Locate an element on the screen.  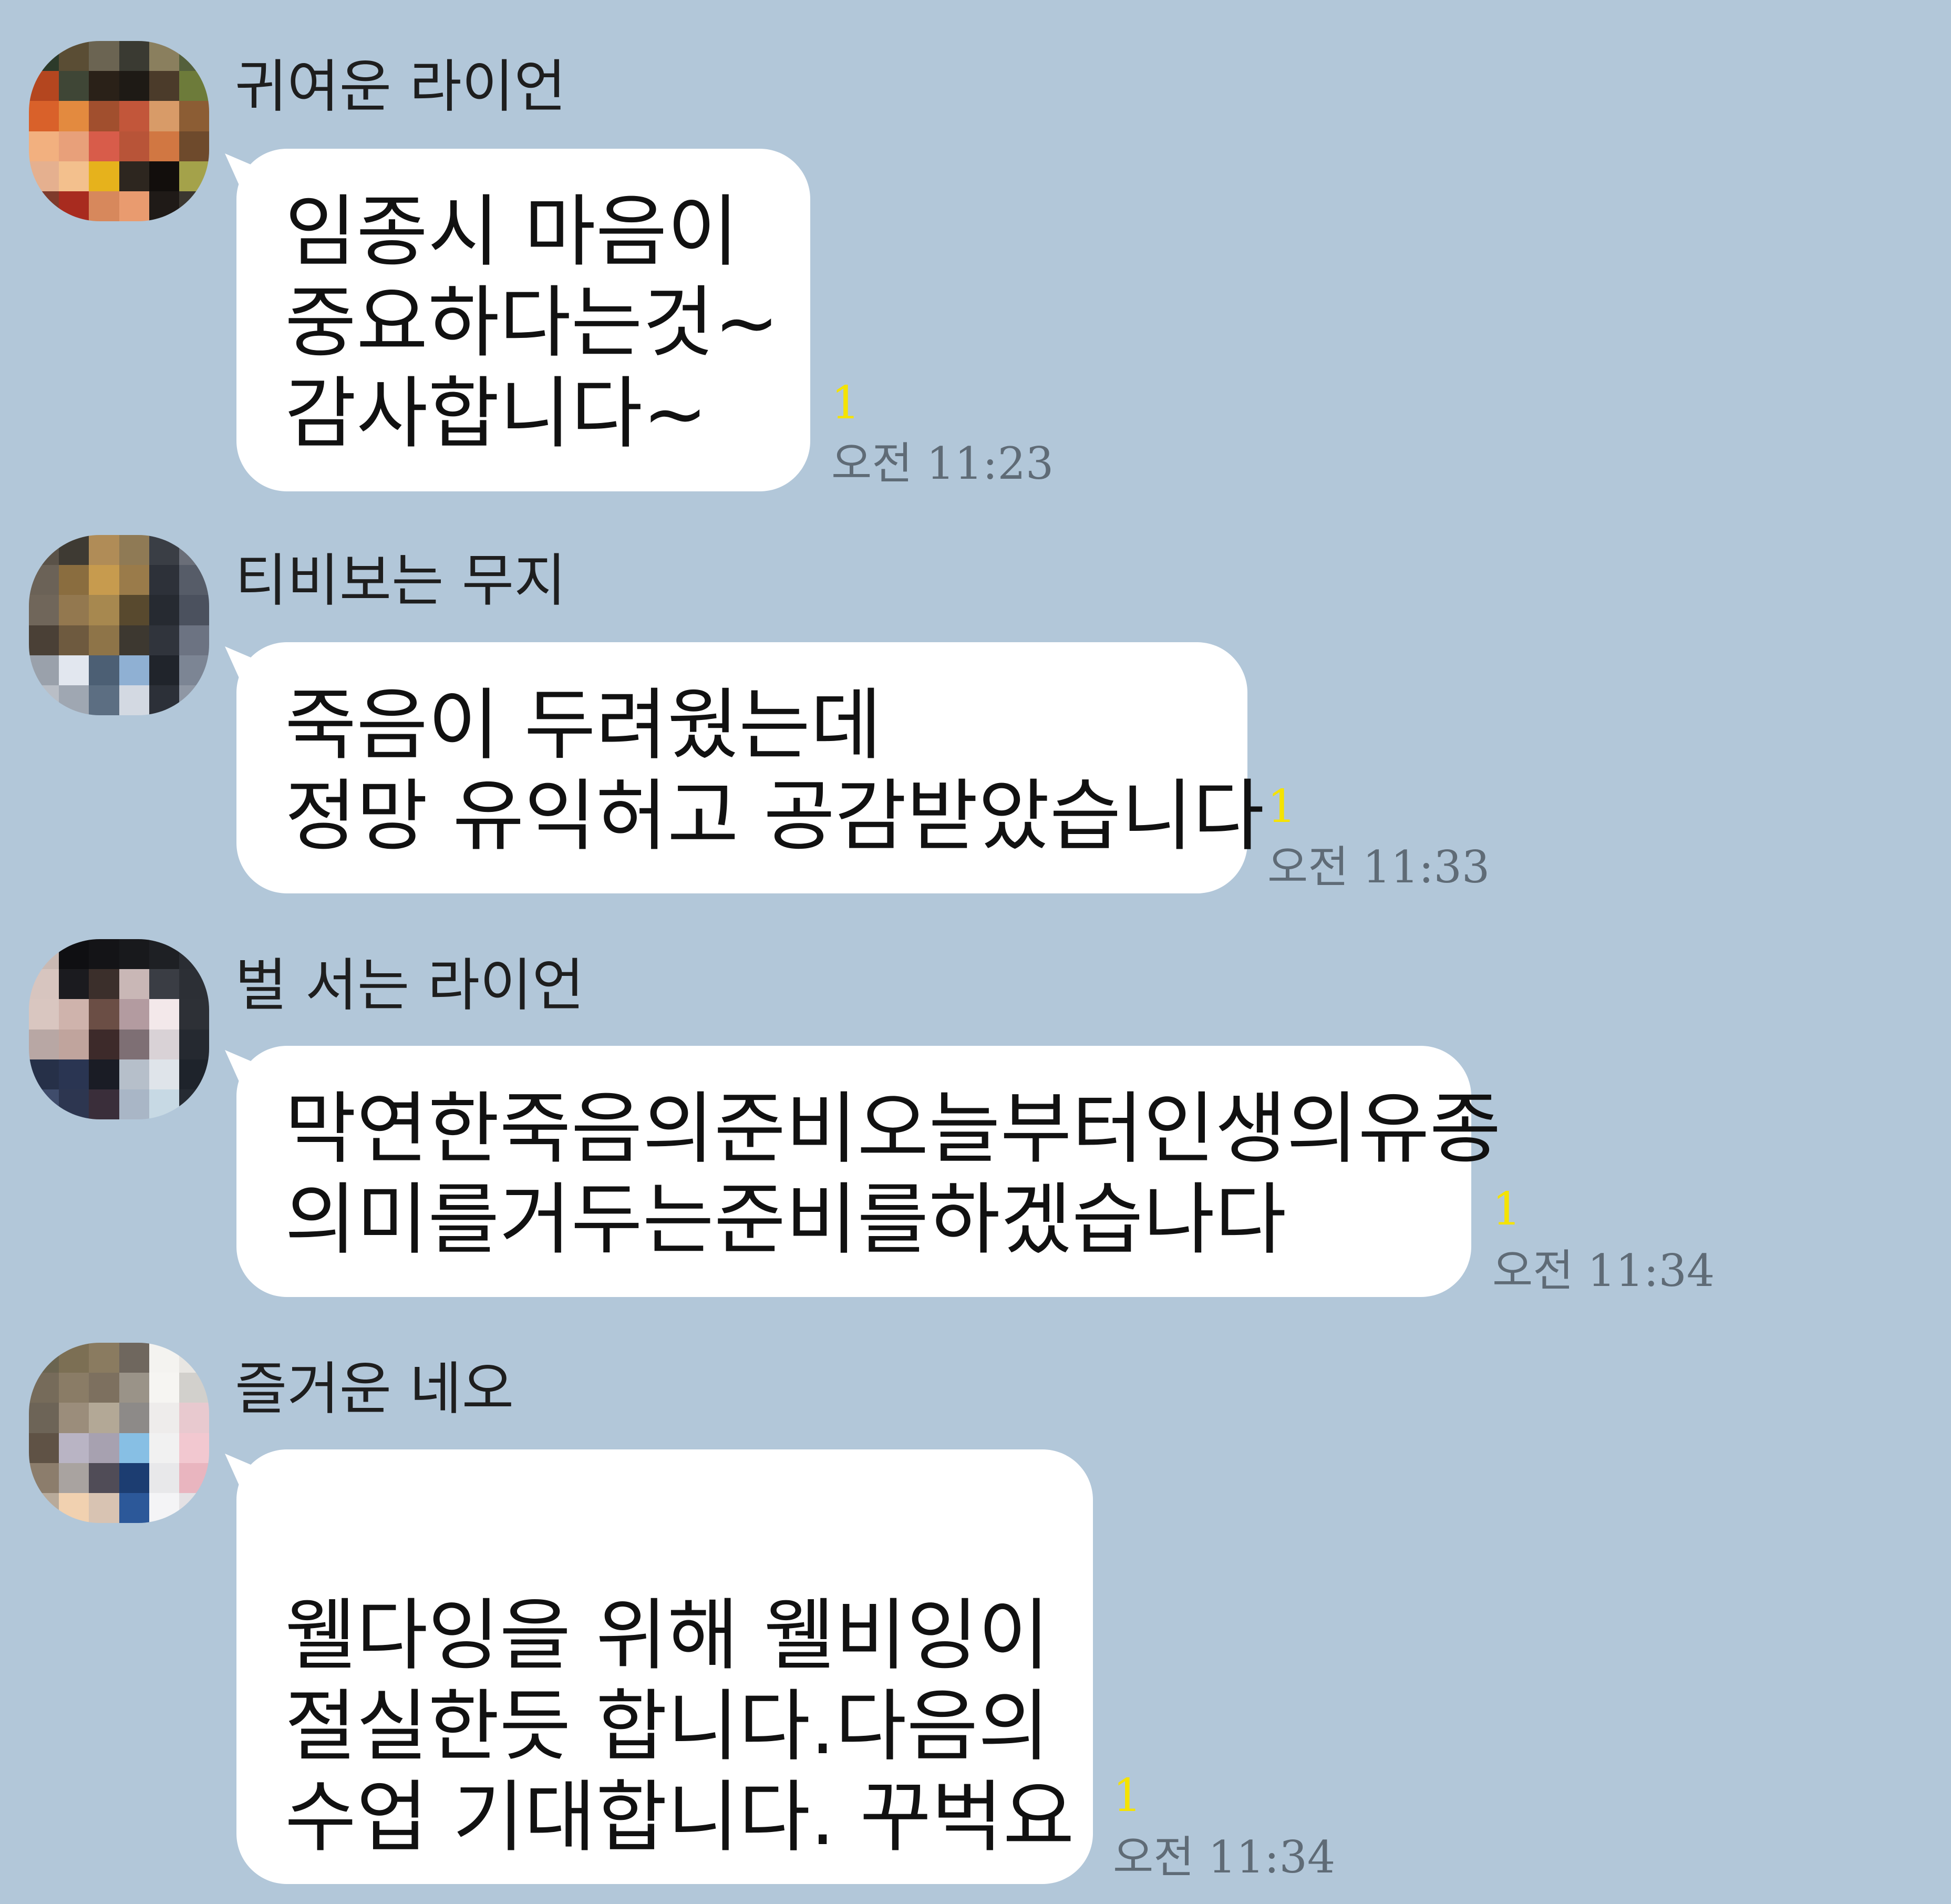
message-line: 의미를거두는준비를하겠습나다 is located at coordinates (786, 1220).